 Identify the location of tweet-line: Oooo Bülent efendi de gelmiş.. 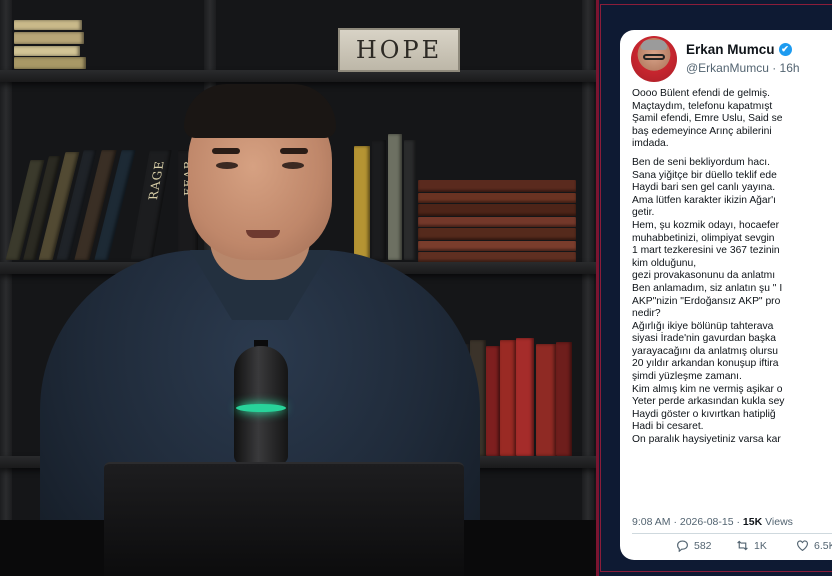
(701, 93).